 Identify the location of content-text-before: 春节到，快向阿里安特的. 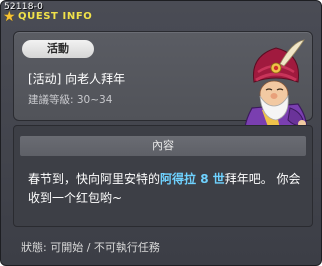
(94, 179).